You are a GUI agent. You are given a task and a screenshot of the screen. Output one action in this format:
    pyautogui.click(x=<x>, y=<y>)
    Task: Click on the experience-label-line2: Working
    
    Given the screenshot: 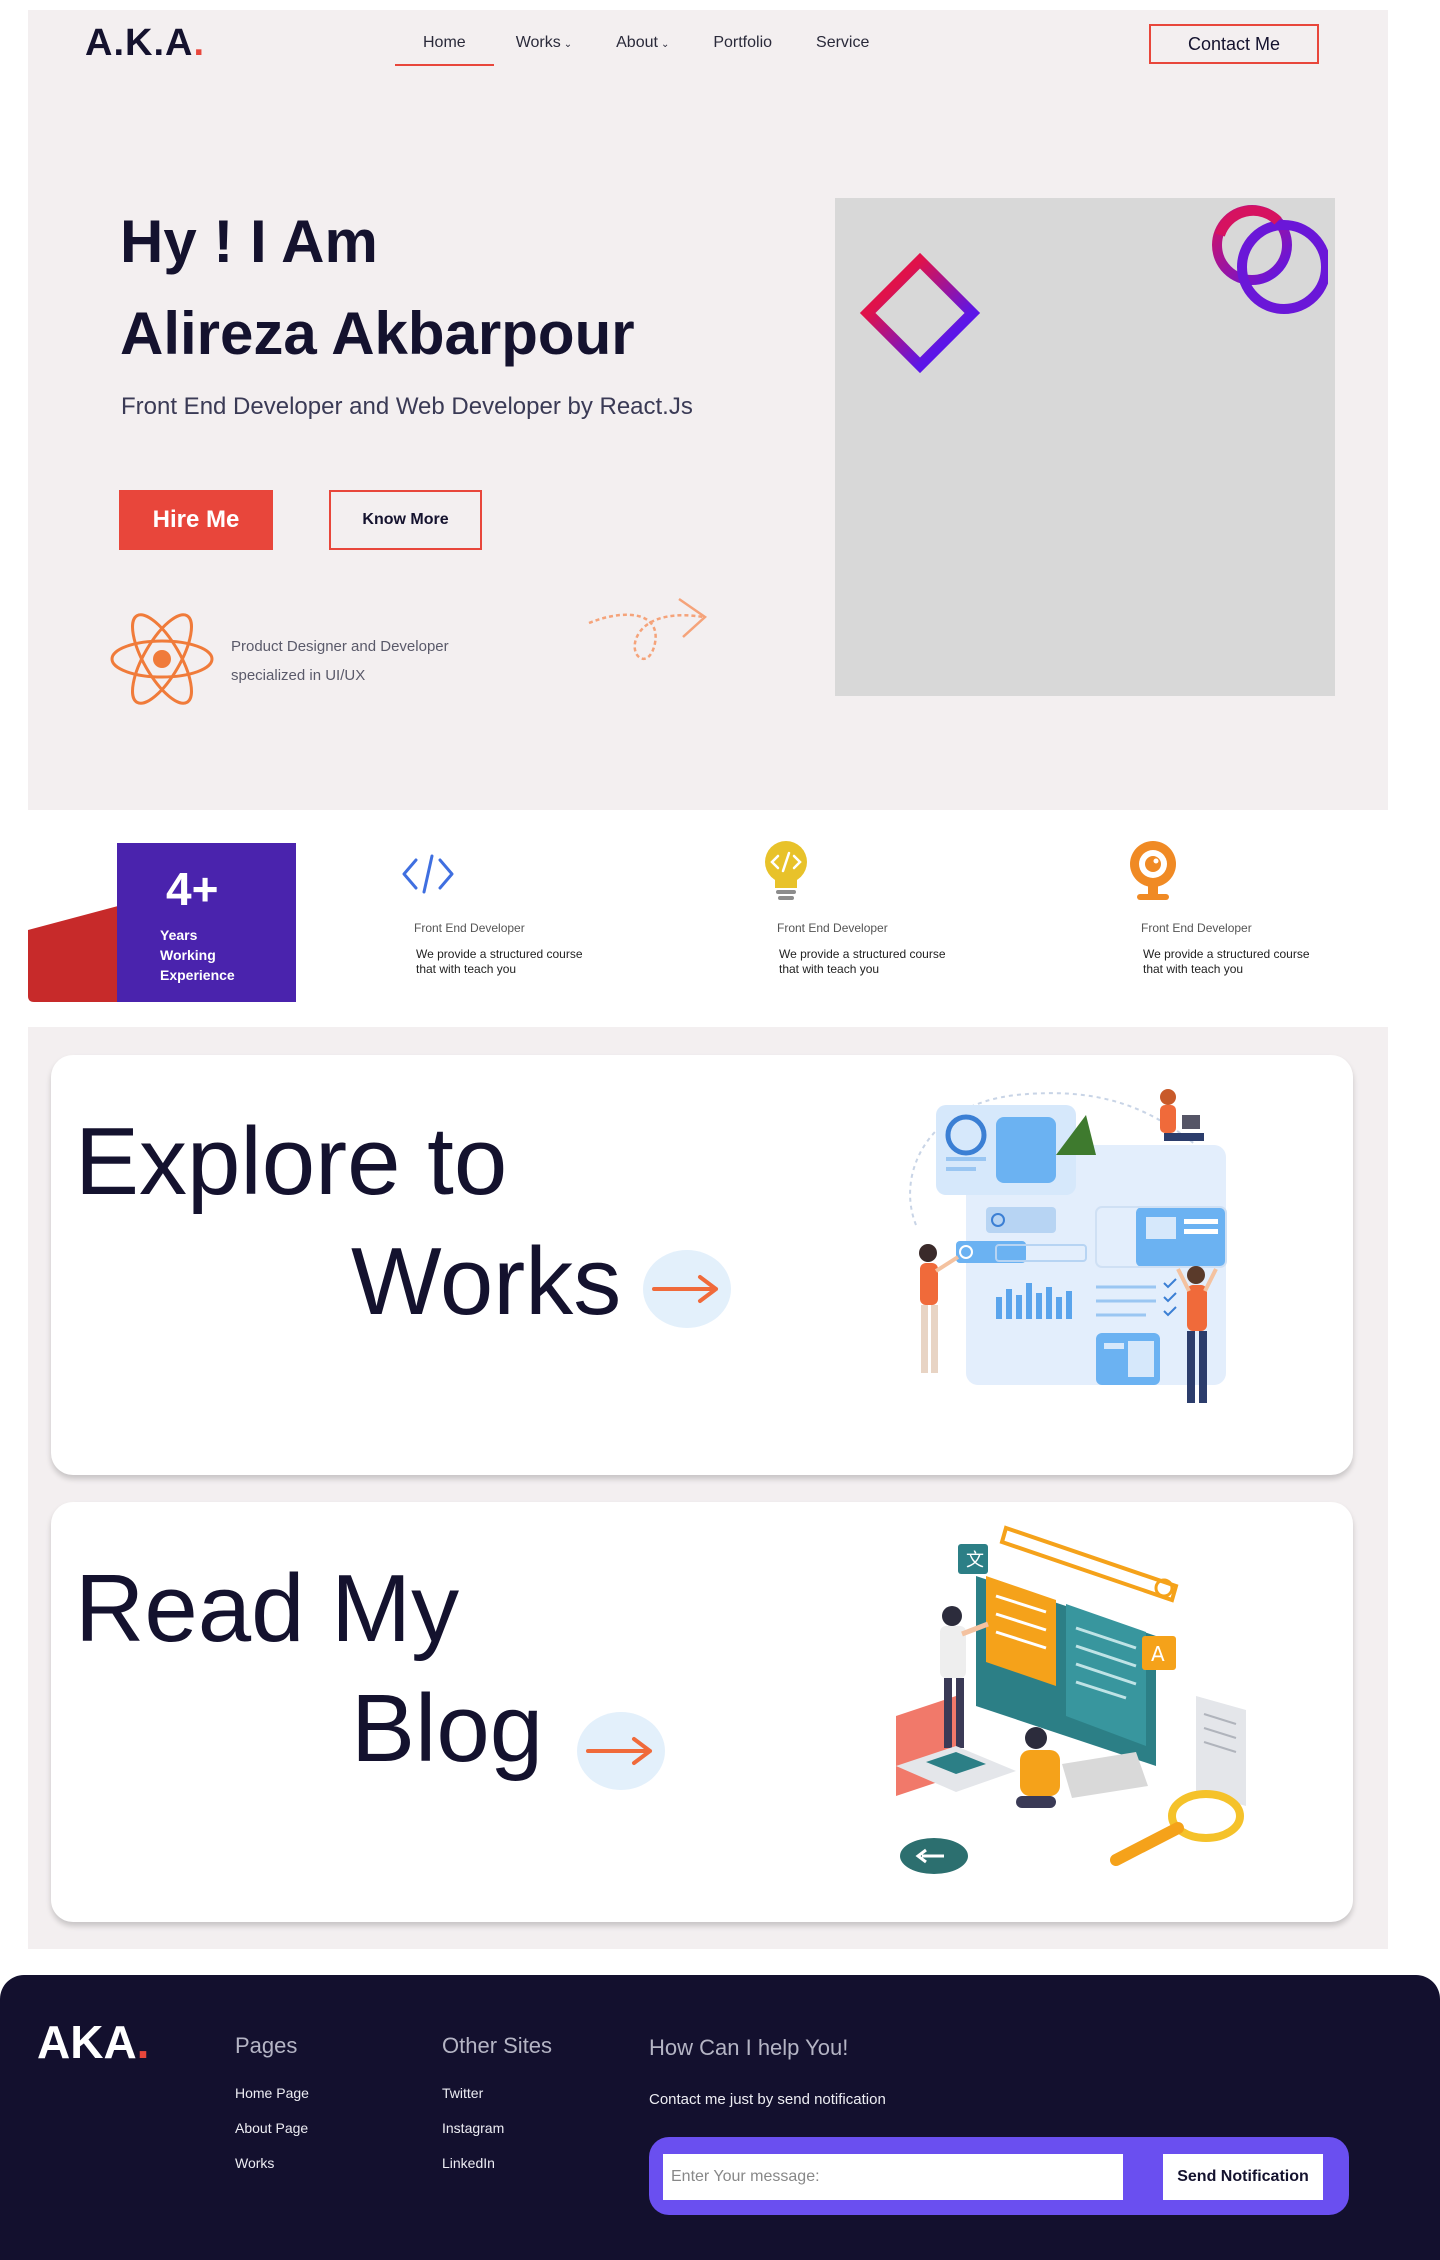 What is the action you would take?
    pyautogui.click(x=188, y=955)
    